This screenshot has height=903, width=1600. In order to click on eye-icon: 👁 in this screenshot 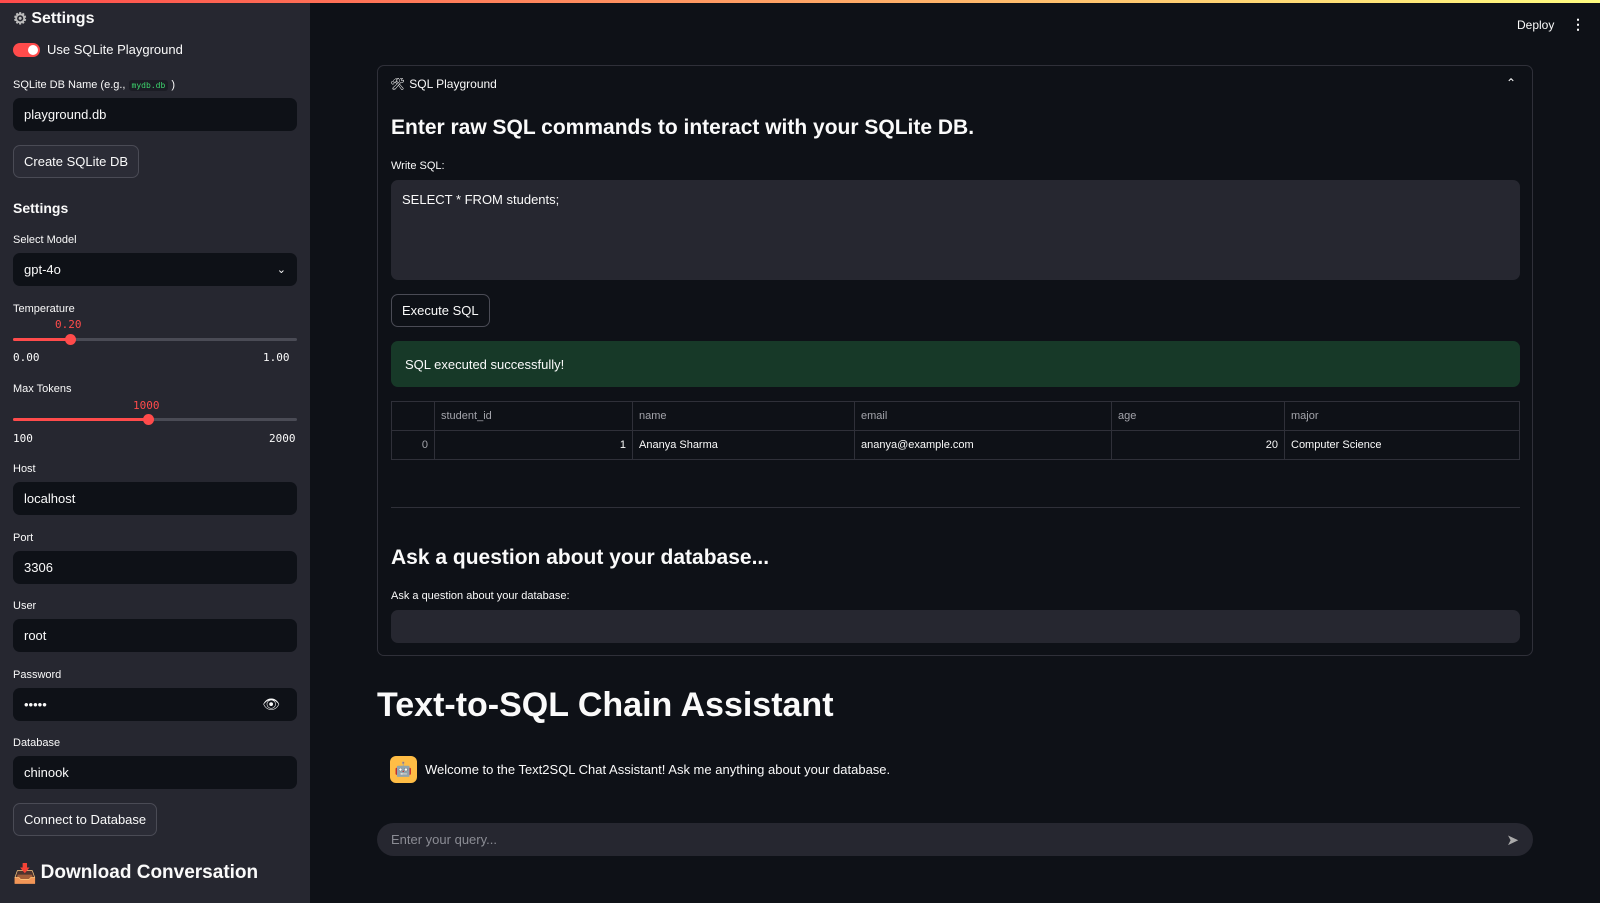, I will do `click(271, 704)`.